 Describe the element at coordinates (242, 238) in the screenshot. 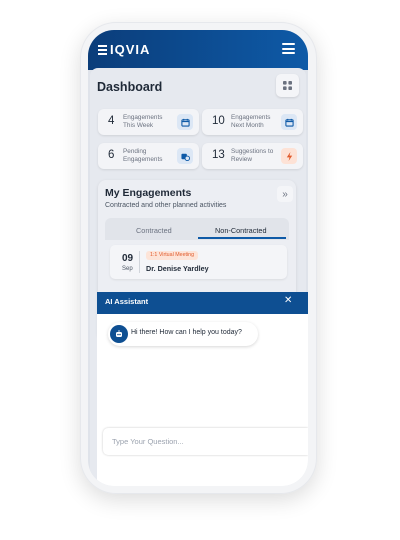

I see `active-tab-indicator` at that location.